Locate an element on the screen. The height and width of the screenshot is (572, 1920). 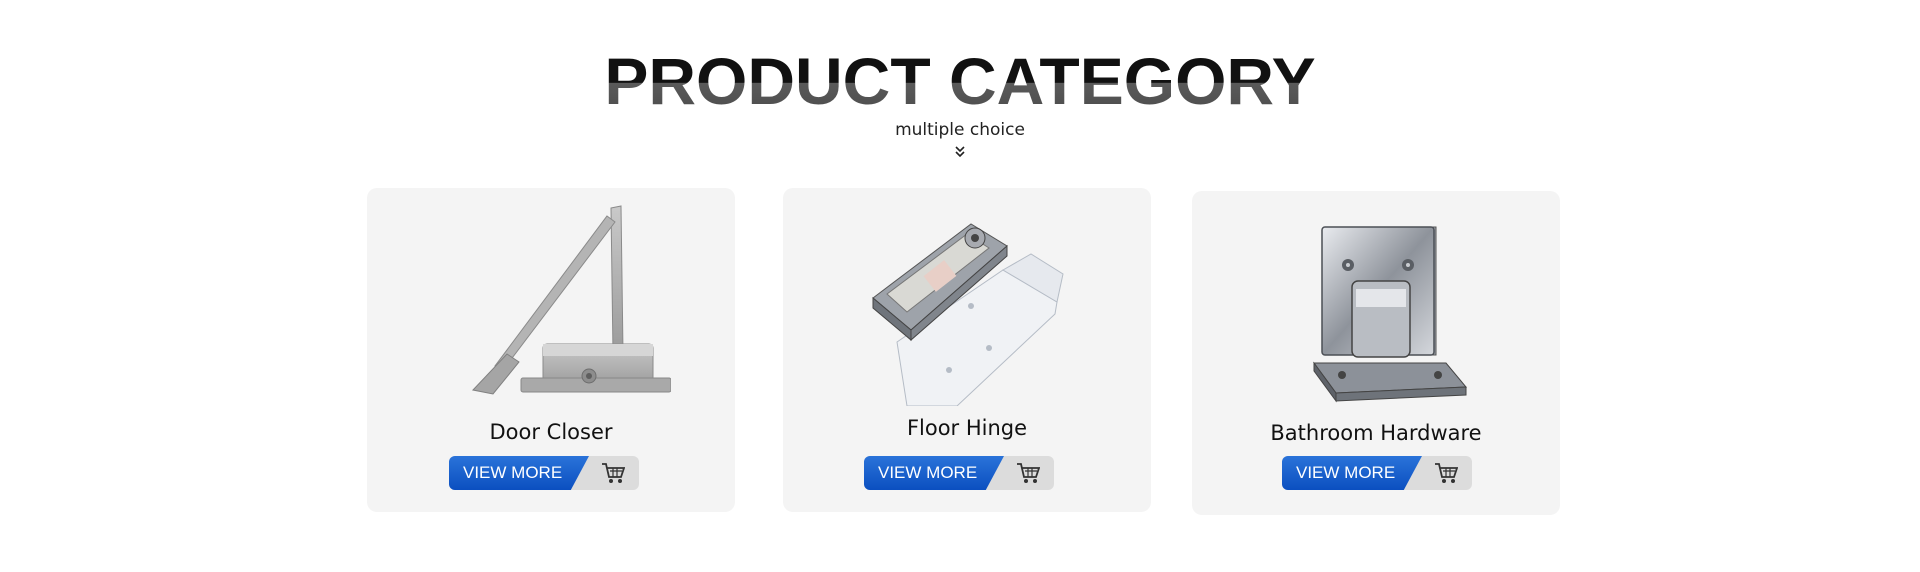
category-name: Door Closer is located at coordinates (551, 432).